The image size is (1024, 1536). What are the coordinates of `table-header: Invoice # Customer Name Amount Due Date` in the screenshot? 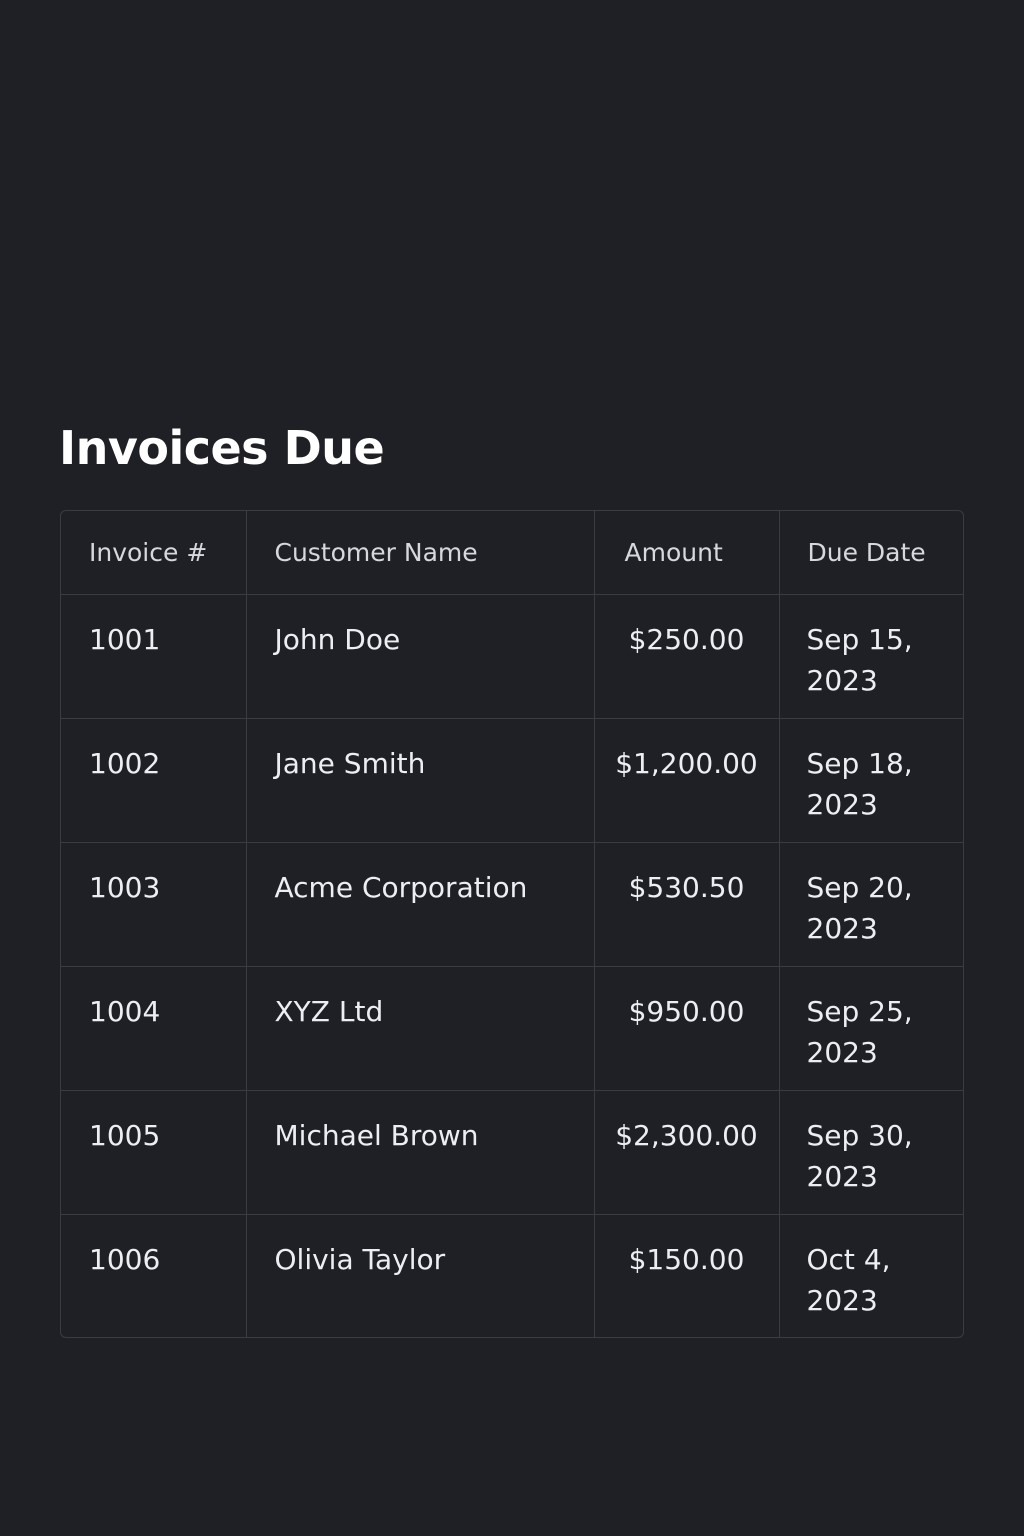 It's located at (512, 553).